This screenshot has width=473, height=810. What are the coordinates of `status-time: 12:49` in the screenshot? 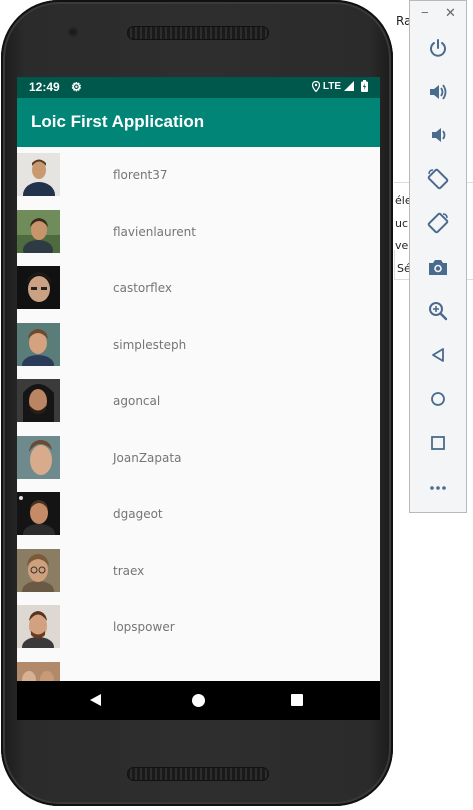 It's located at (44, 87).